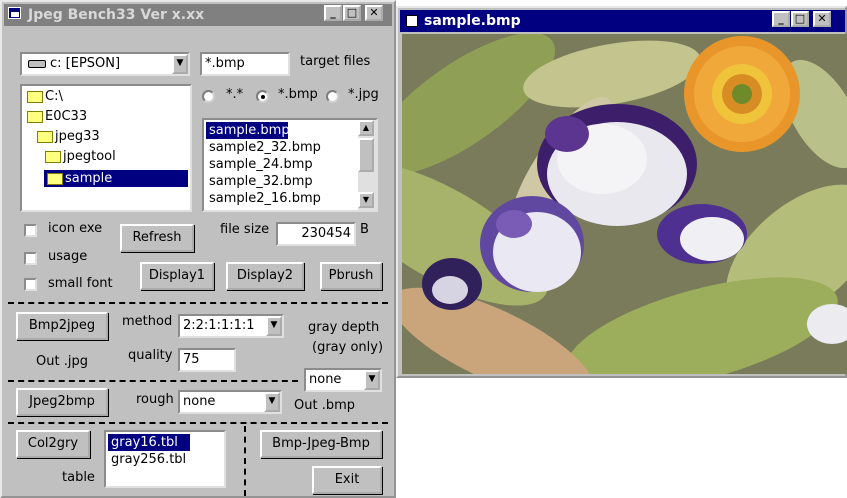 This screenshot has width=847, height=498. What do you see at coordinates (347, 480) in the screenshot?
I see `exit-button: Exit` at bounding box center [347, 480].